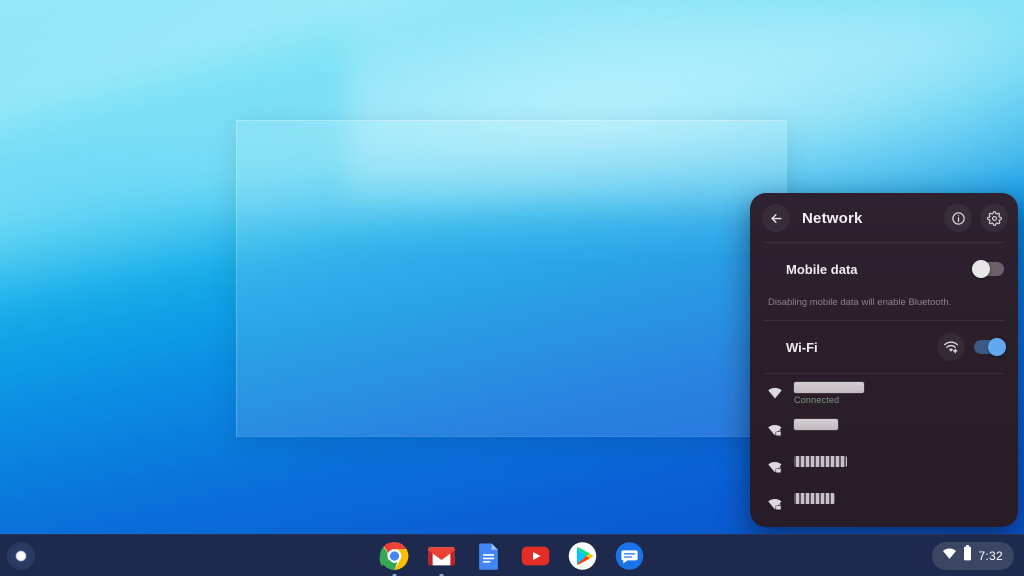 This screenshot has height=576, width=1024. I want to click on mobile-data-trailing, so click(988, 269).